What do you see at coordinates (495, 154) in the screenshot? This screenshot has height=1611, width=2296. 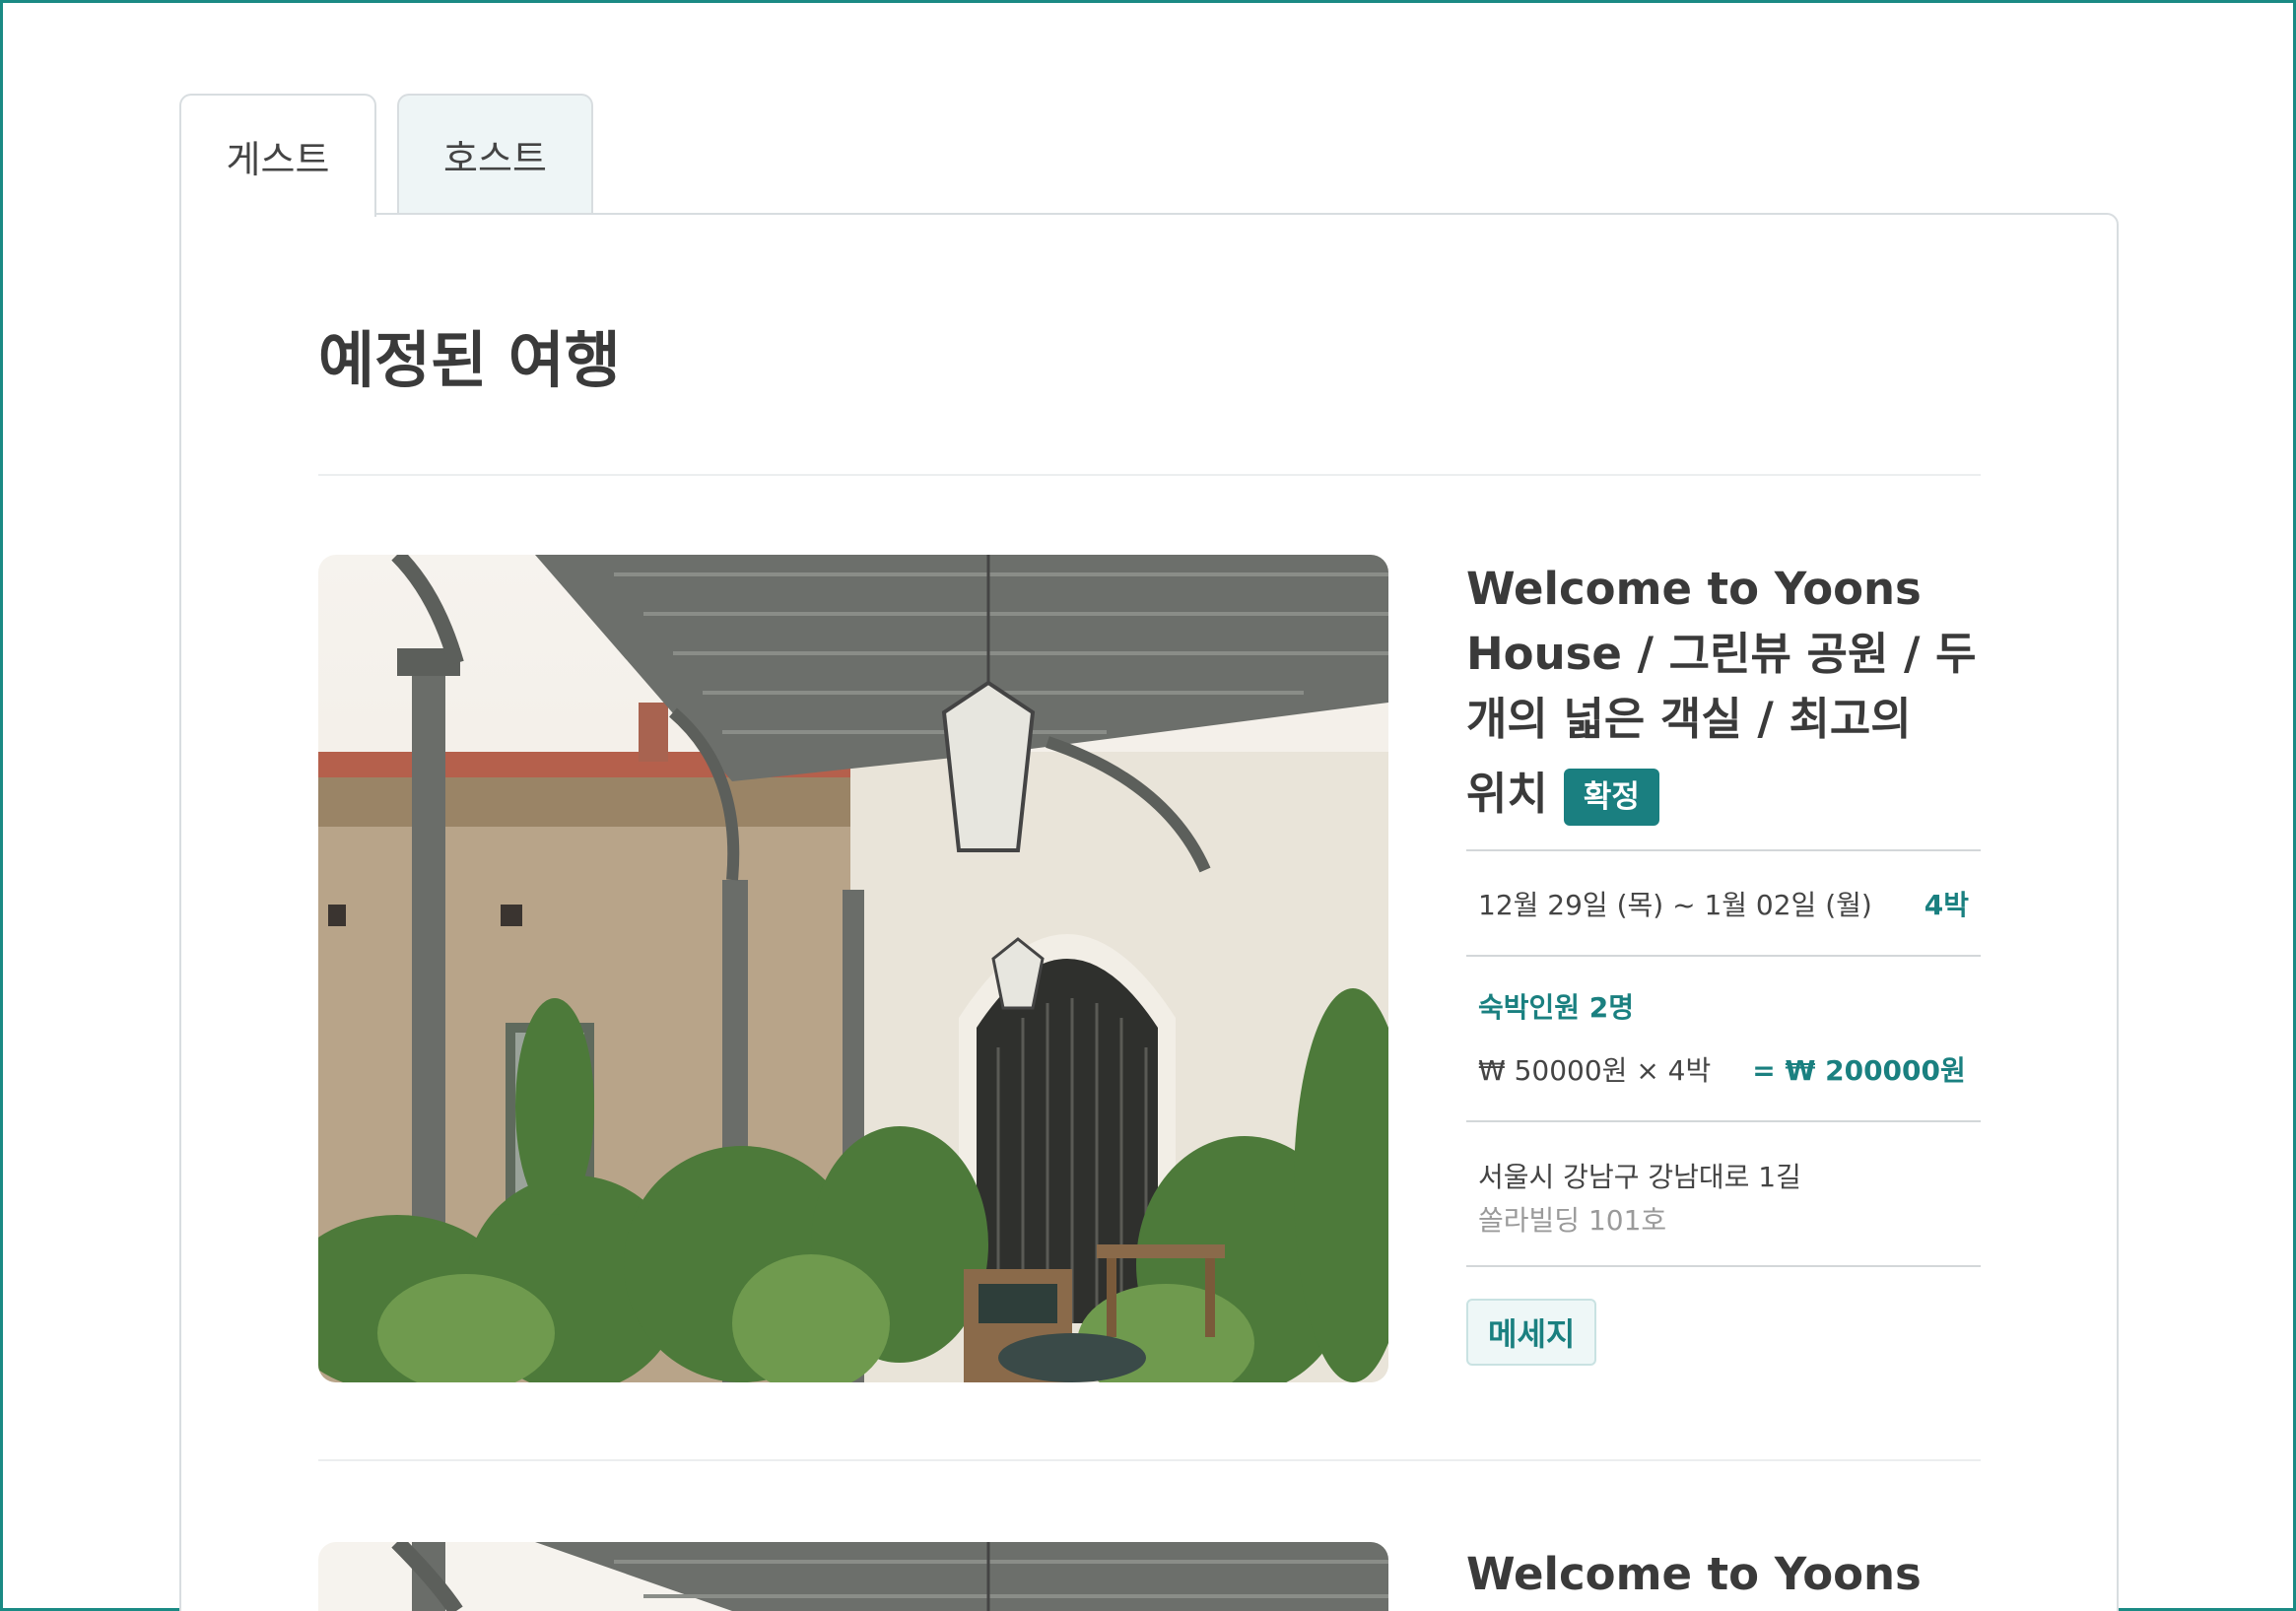 I see `tab-host: 호스트` at bounding box center [495, 154].